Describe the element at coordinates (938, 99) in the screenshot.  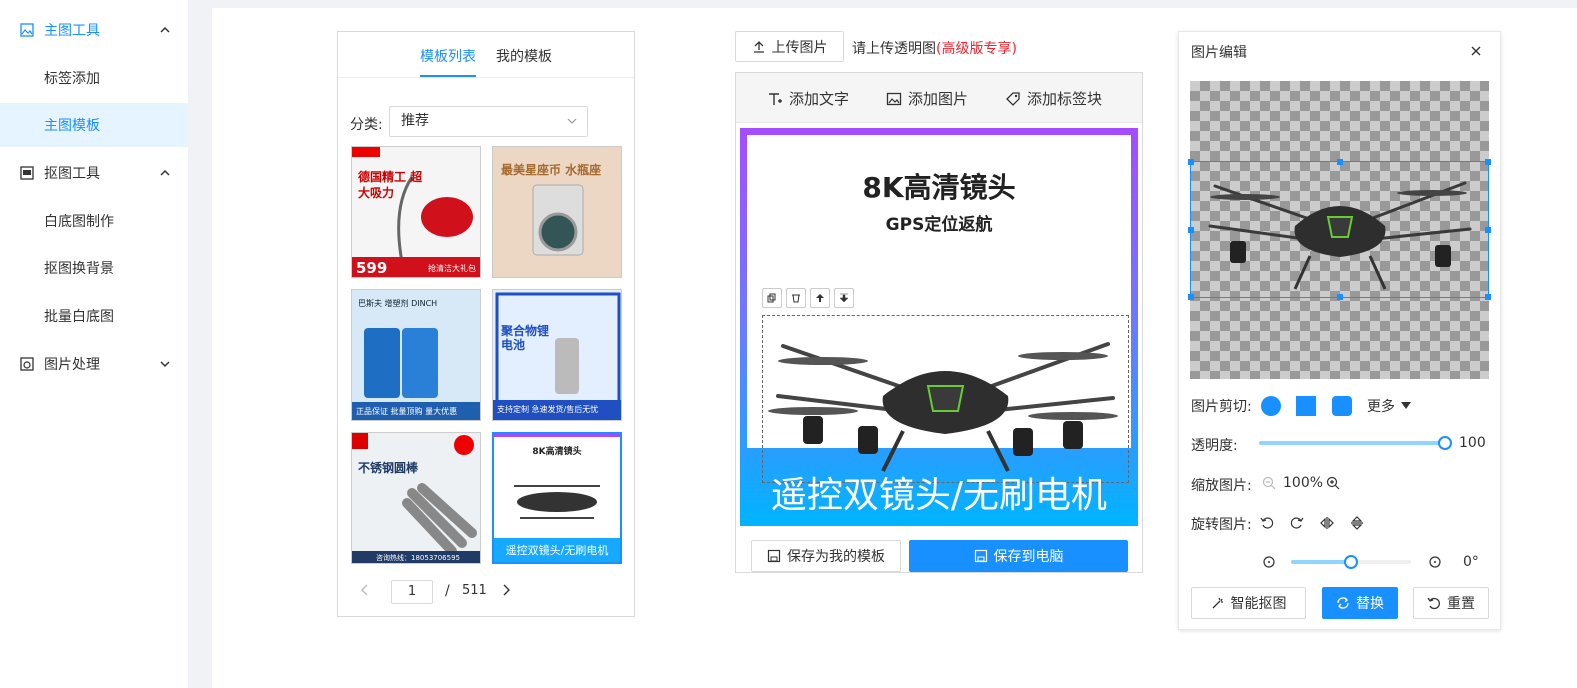
I see `add-image-label: 添加图片` at that location.